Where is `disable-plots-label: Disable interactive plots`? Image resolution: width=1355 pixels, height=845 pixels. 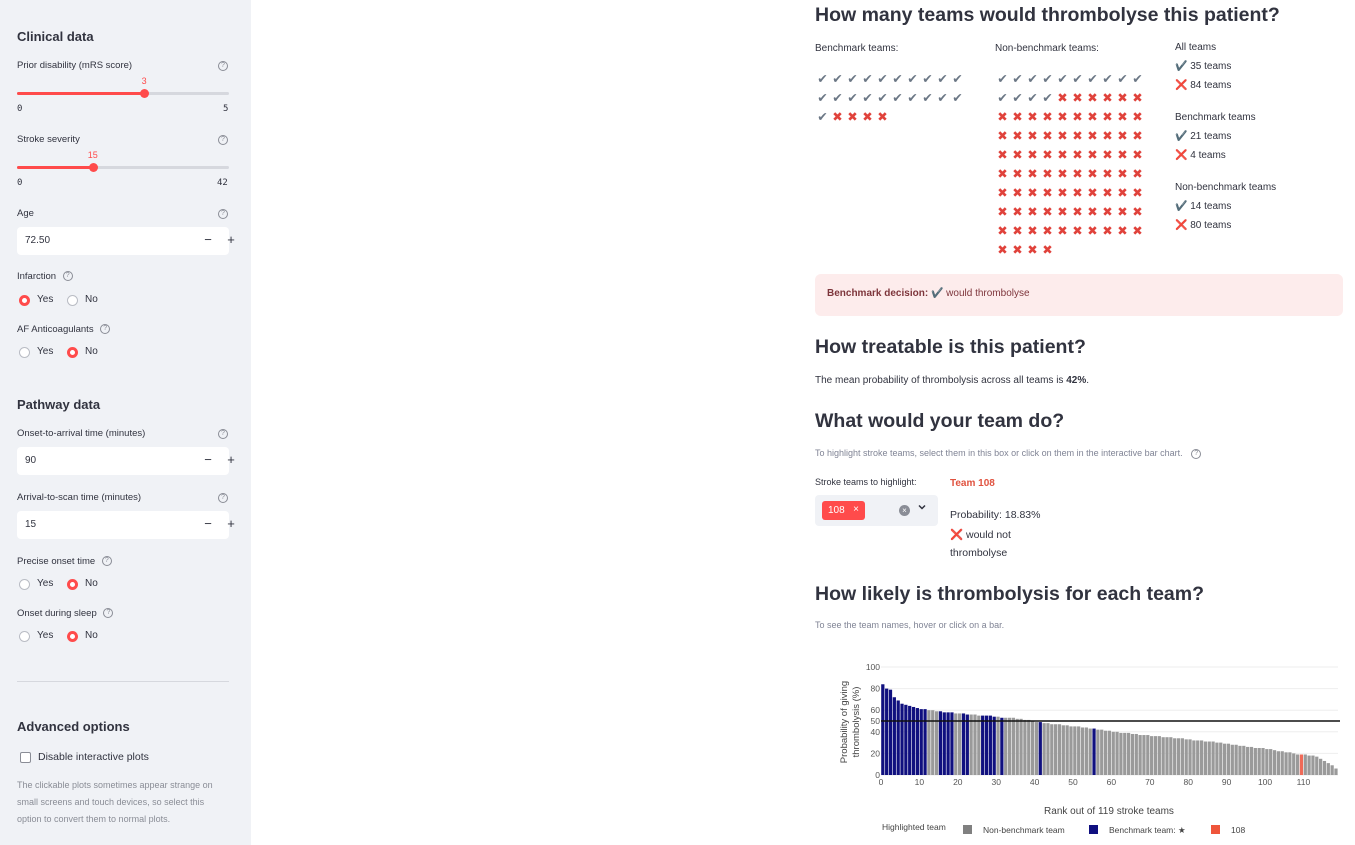
disable-plots-label: Disable interactive plots is located at coordinates (93, 757).